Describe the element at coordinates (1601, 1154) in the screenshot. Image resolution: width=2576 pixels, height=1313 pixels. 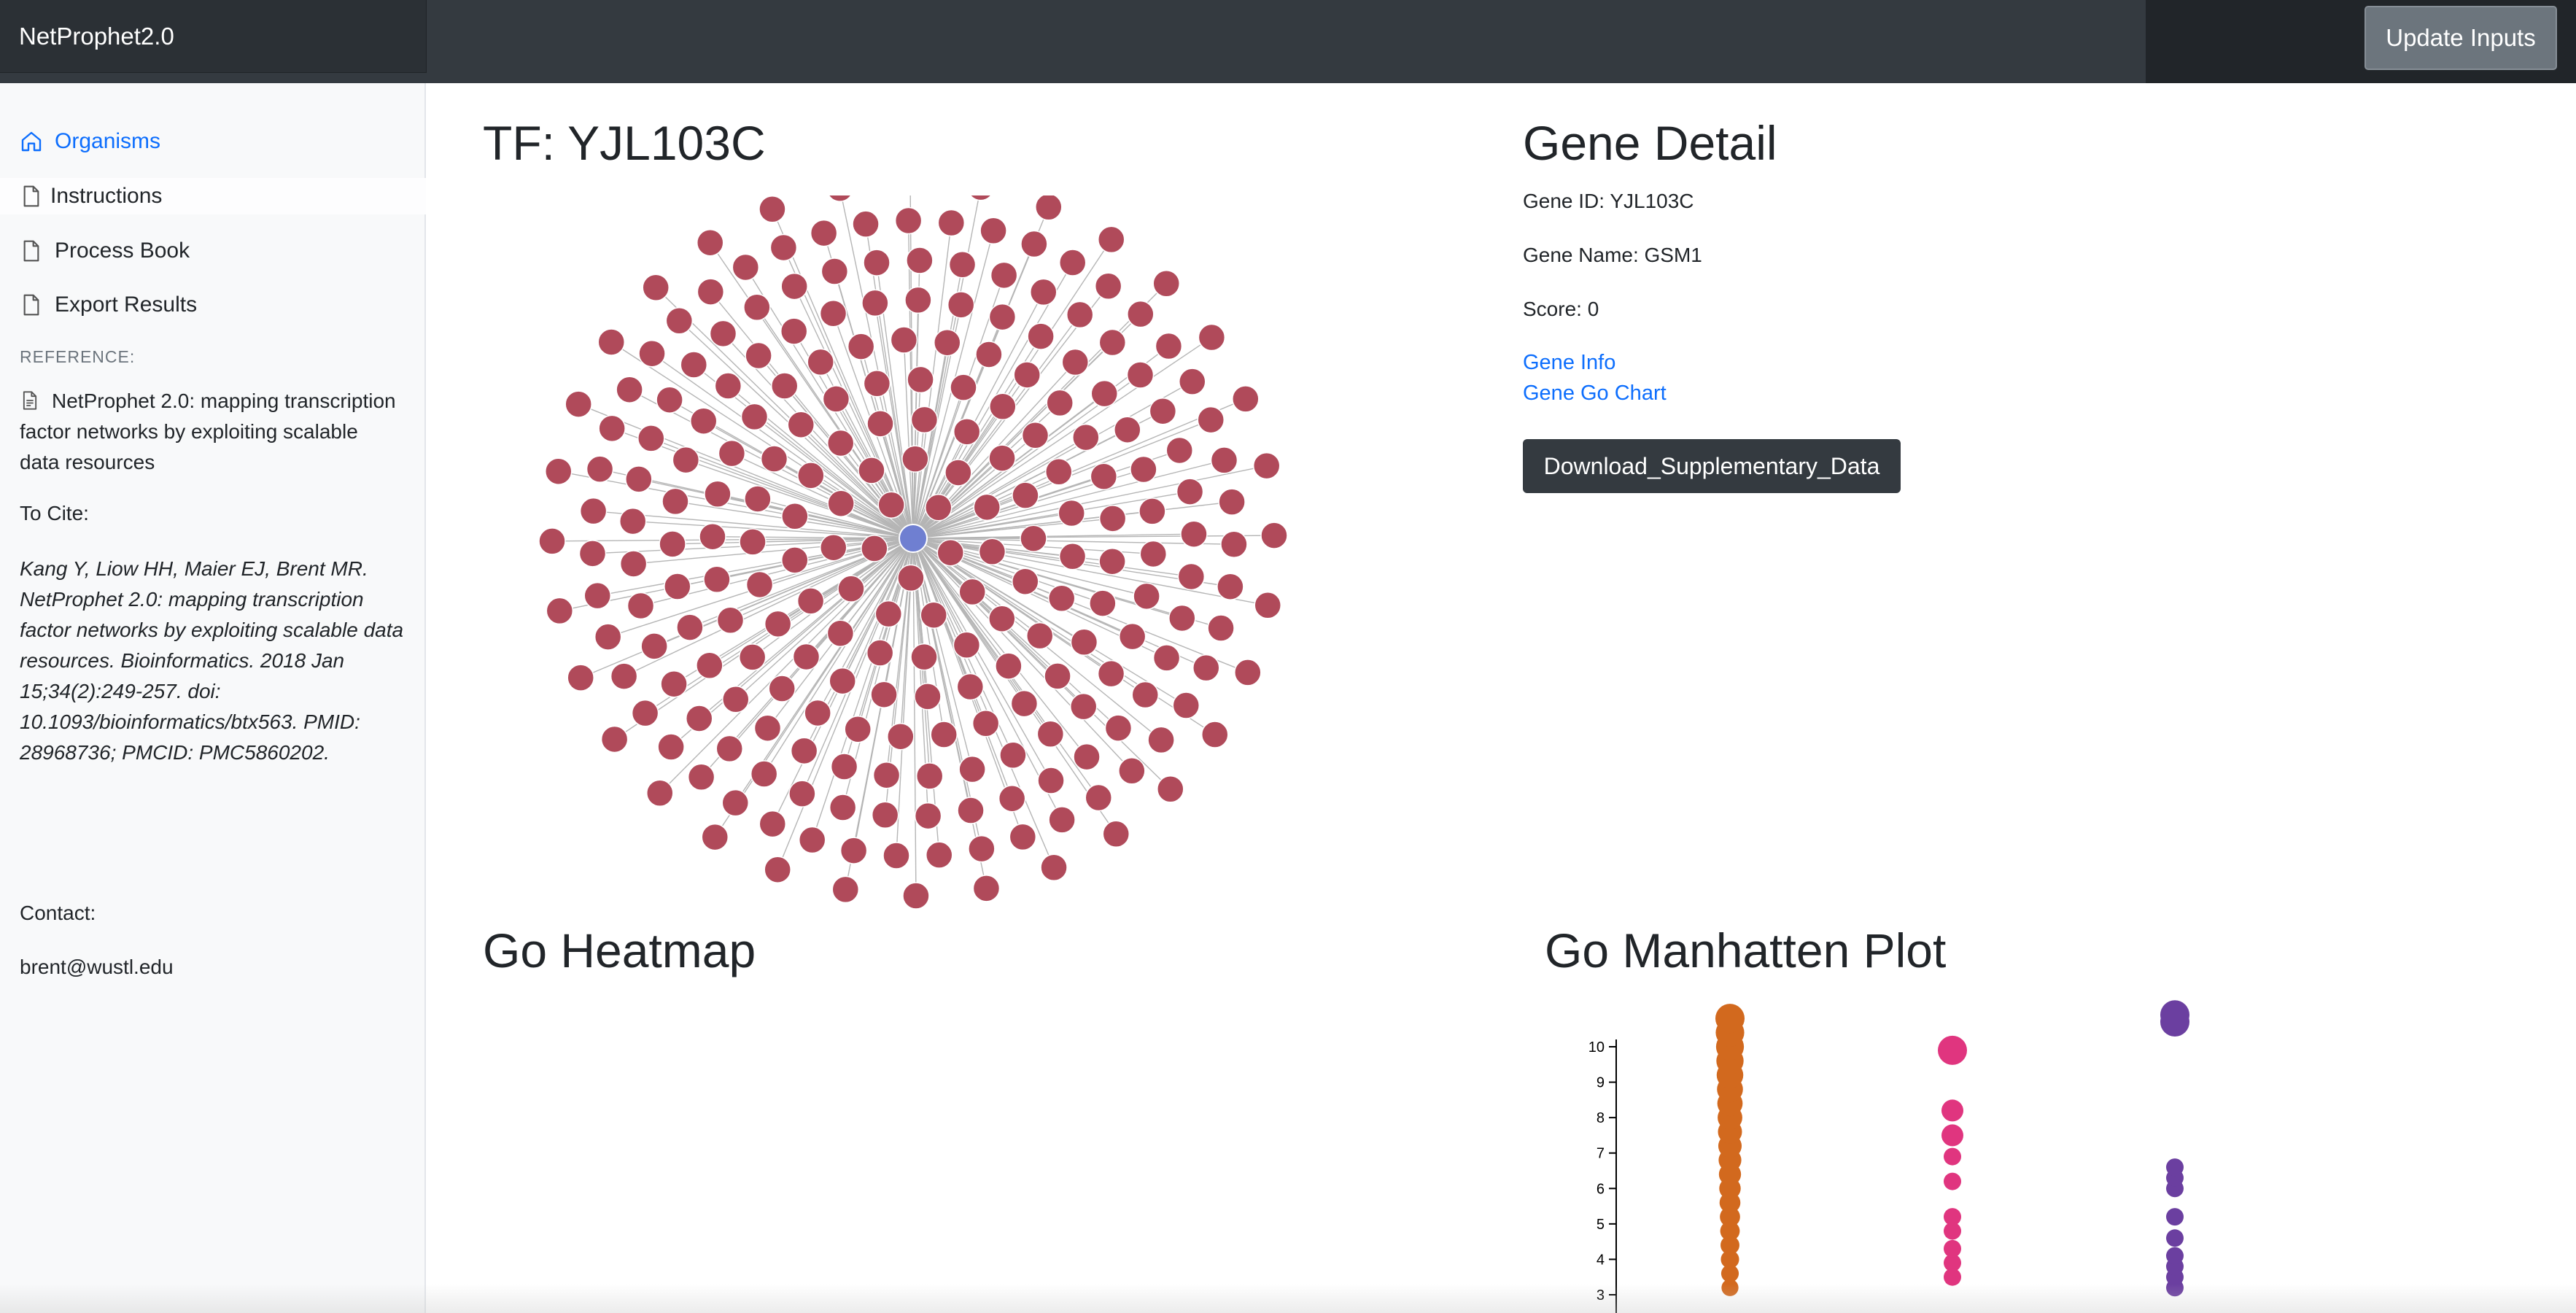
I see `y-tick-label: 7` at that location.